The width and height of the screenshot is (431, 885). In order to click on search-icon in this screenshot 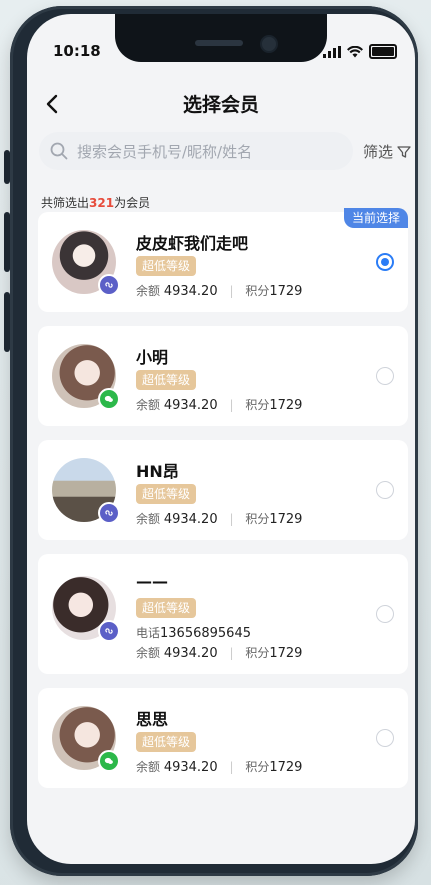, I will do `click(59, 151)`.